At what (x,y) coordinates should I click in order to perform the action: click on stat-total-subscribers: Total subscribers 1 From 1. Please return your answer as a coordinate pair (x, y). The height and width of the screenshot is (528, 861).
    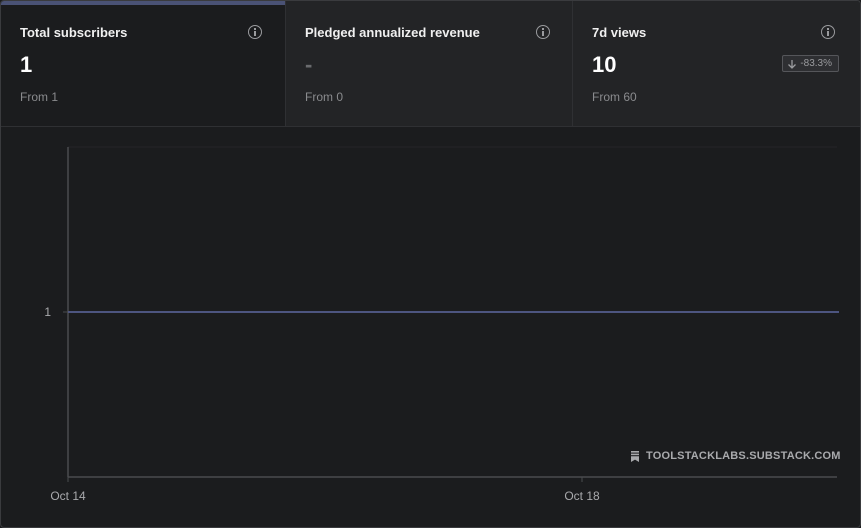
    Looking at the image, I should click on (143, 63).